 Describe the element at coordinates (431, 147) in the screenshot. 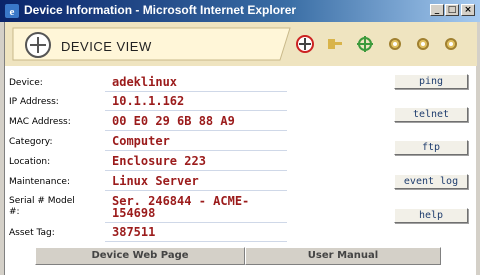

I see `ftp-button: ftp` at that location.